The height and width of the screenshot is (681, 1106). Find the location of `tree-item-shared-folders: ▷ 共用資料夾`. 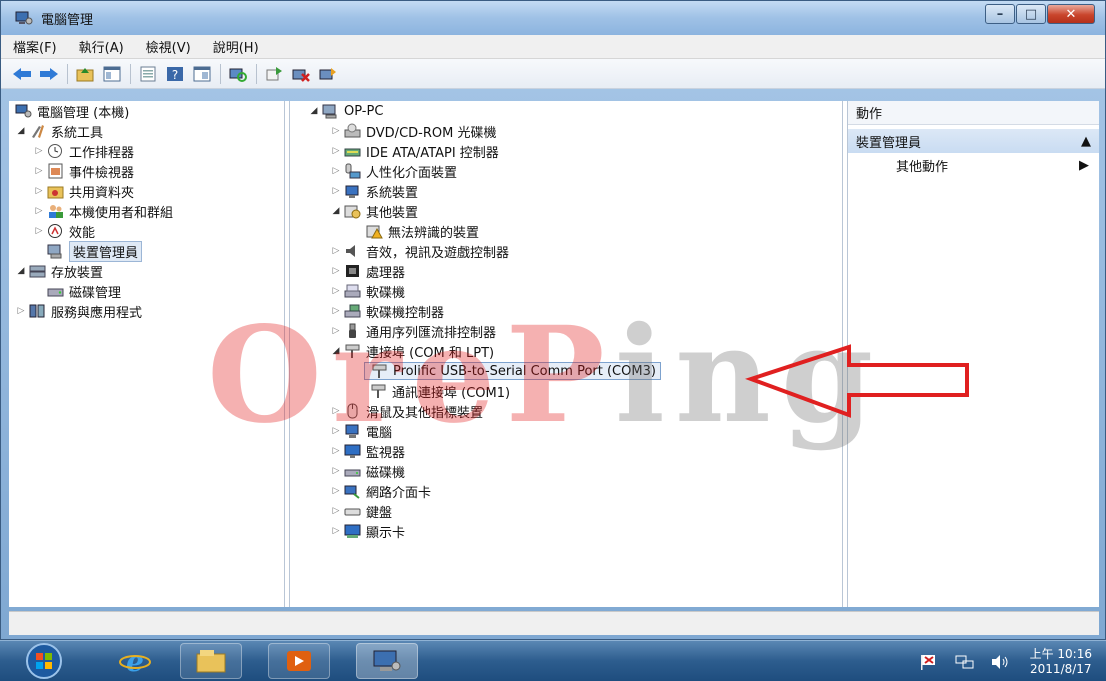

tree-item-shared-folders: ▷ 共用資料夾 is located at coordinates (146, 191).